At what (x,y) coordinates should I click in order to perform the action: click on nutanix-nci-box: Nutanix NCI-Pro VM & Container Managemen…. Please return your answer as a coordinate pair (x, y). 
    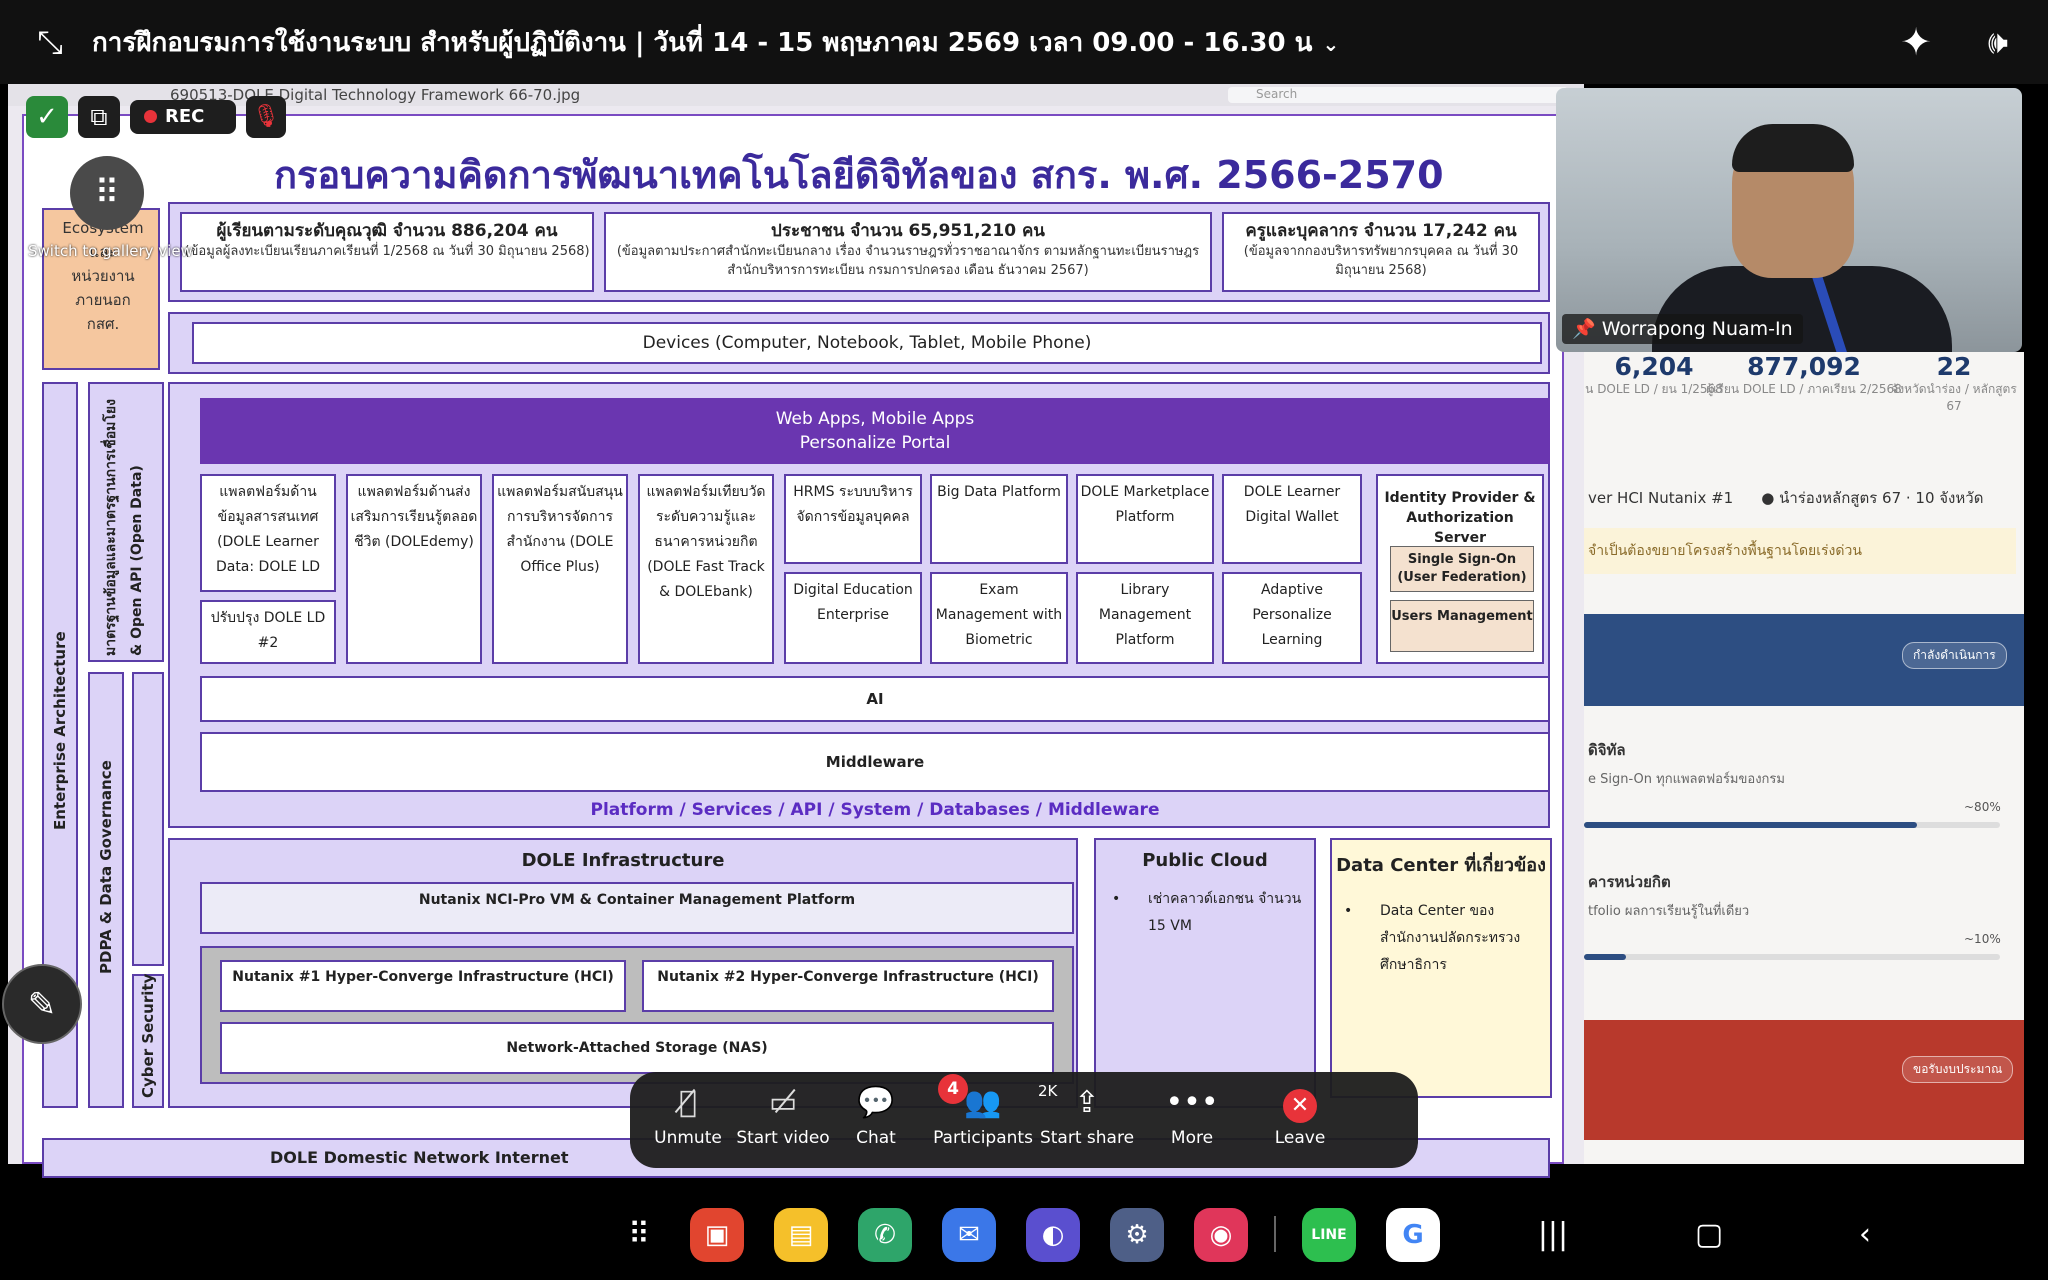
    Looking at the image, I should click on (637, 908).